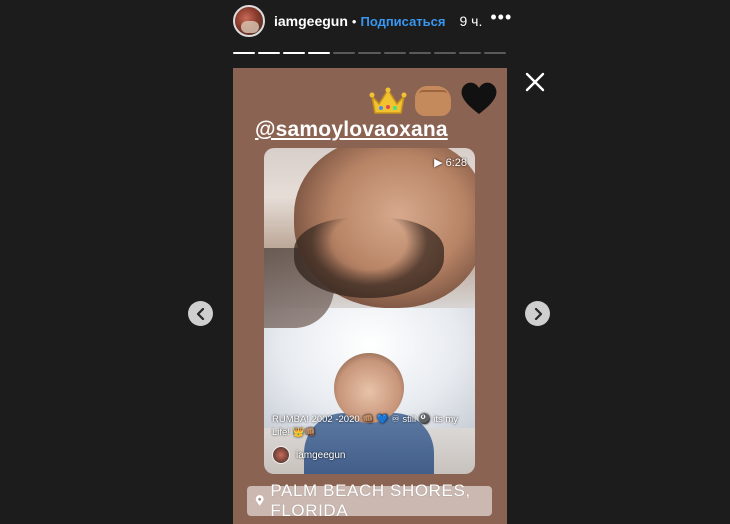 The height and width of the screenshot is (524, 730). I want to click on story-header: iamgeegun • Подписаться 9 ч. •••, so click(372, 21).